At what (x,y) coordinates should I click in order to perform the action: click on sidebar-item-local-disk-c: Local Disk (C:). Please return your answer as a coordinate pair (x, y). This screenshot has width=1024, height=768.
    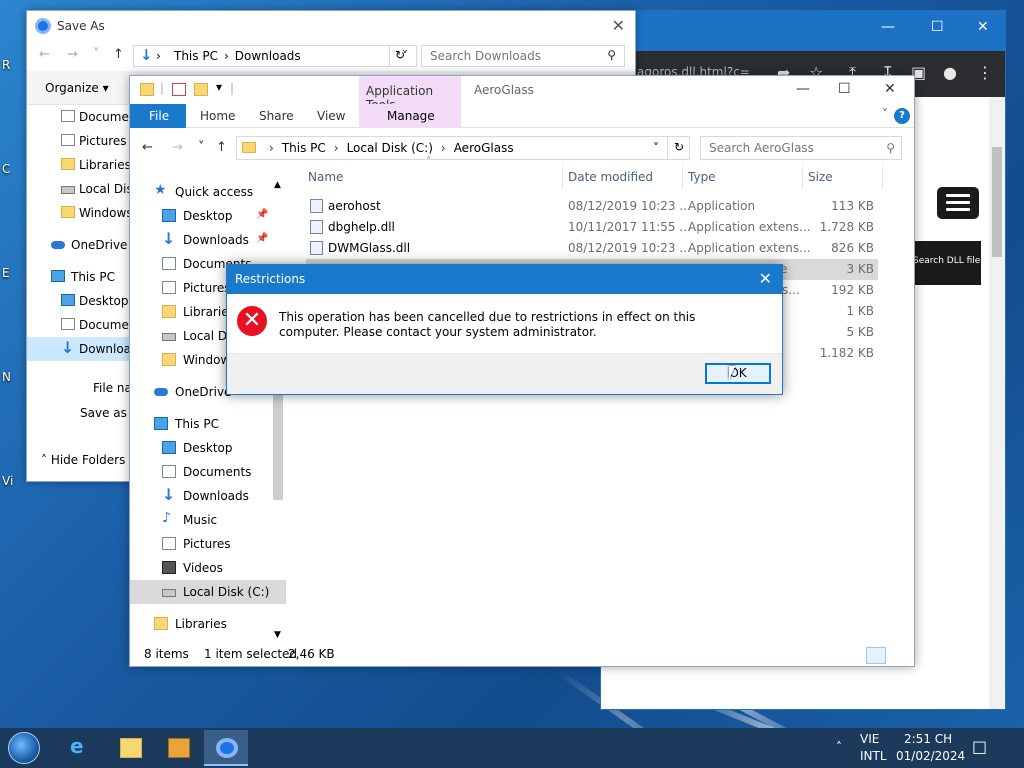
    Looking at the image, I should click on (208, 592).